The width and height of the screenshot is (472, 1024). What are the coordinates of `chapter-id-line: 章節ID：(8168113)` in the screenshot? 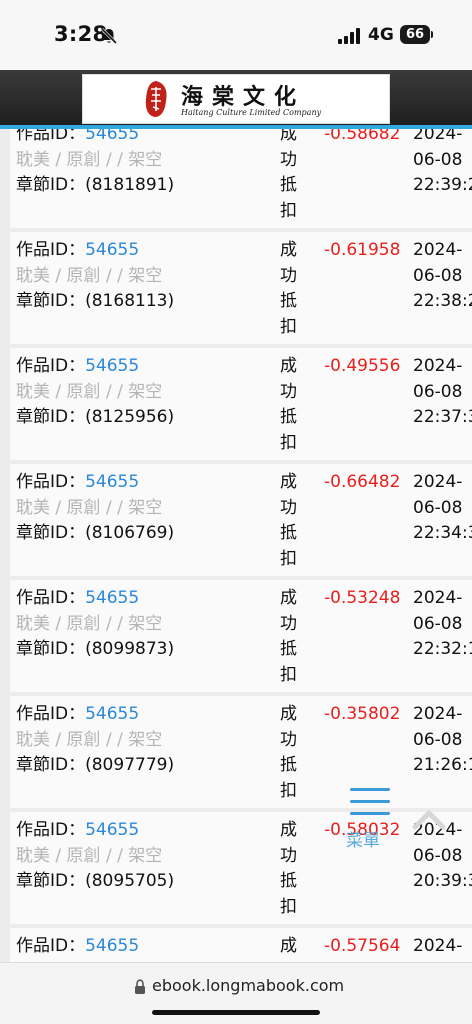 It's located at (146, 302).